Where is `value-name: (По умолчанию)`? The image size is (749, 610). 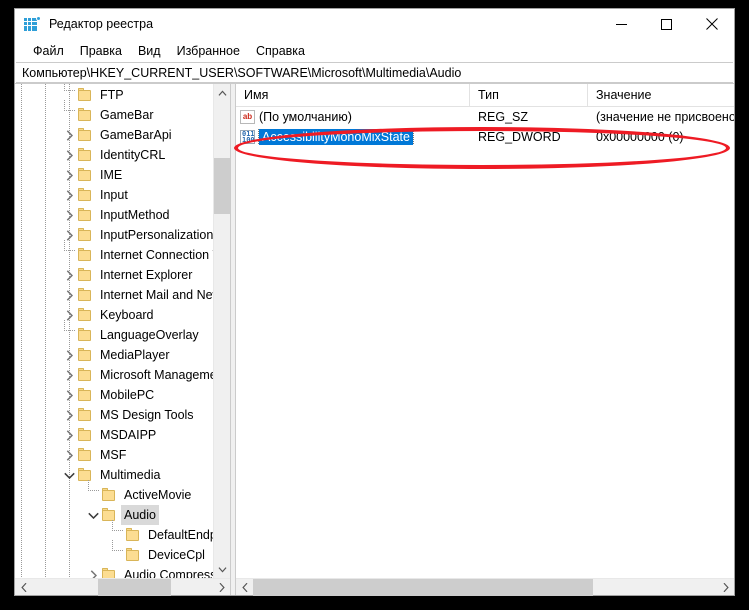
value-name: (По умолчанию) is located at coordinates (305, 117).